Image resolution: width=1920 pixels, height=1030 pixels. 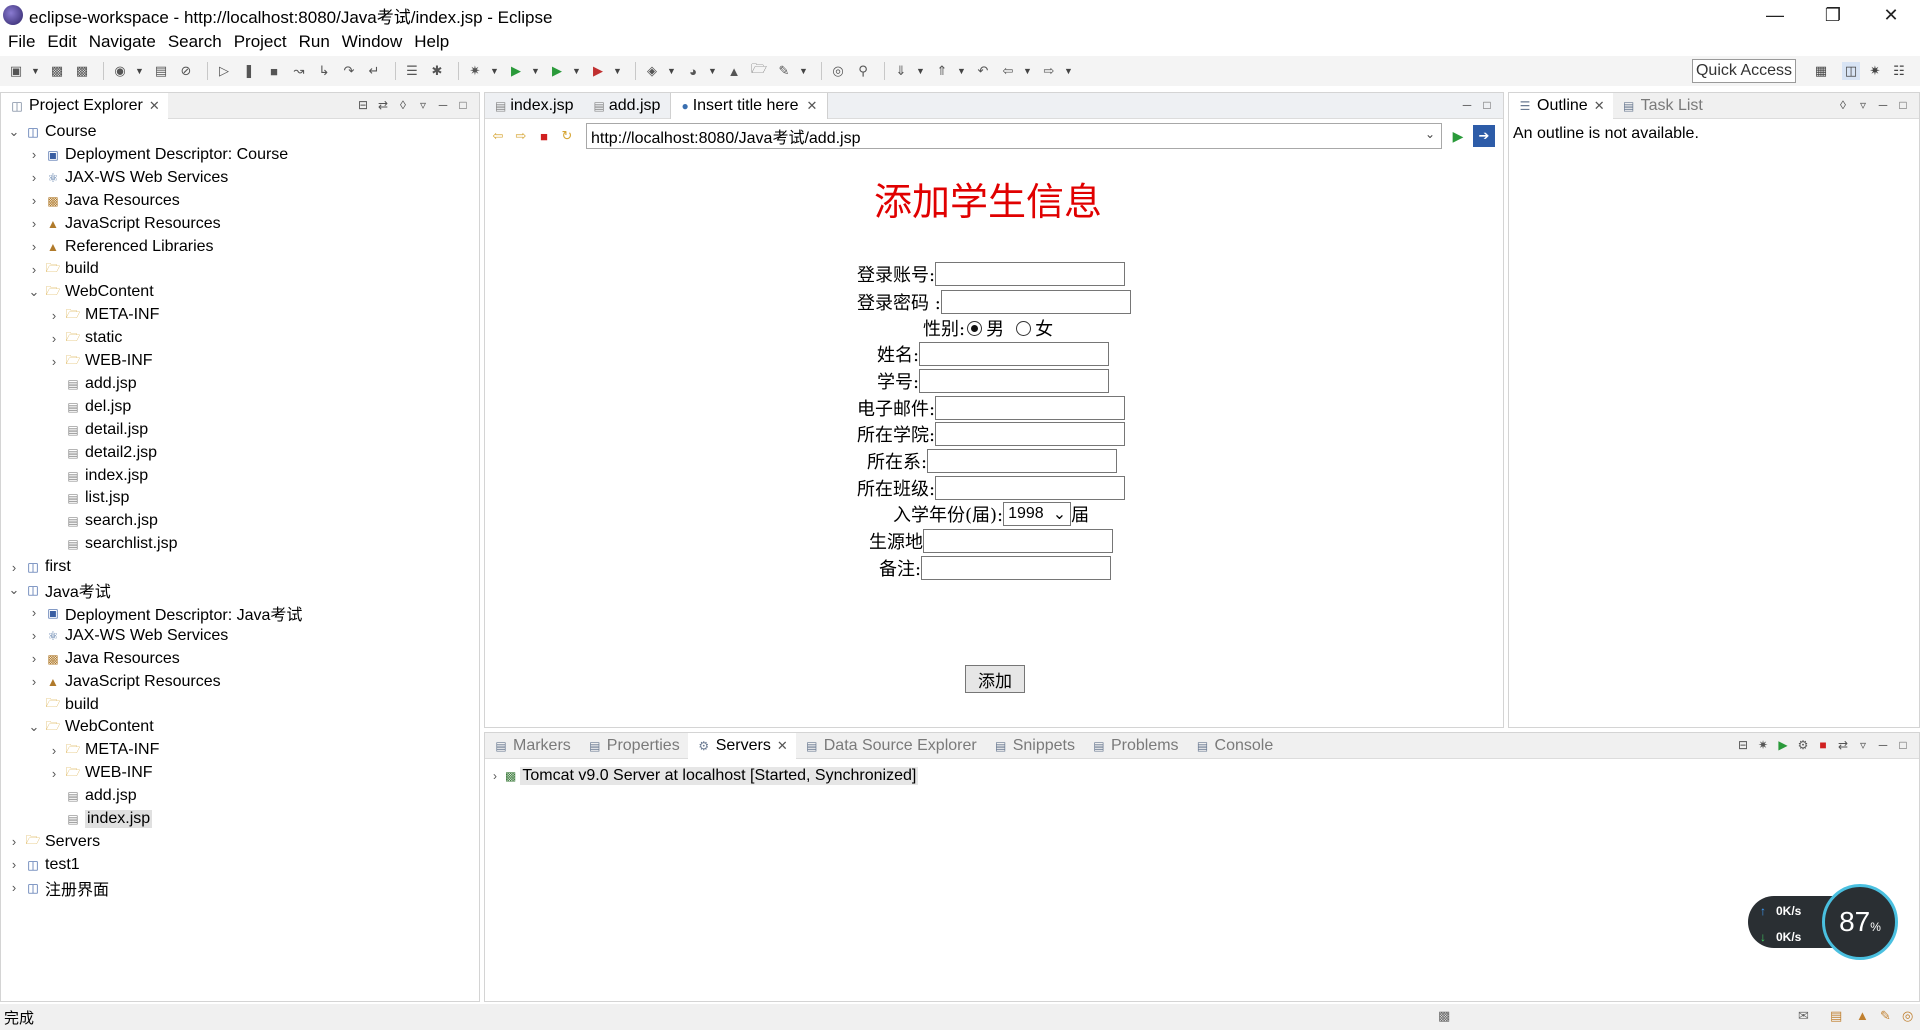 I want to click on menu-help: Help, so click(x=431, y=42).